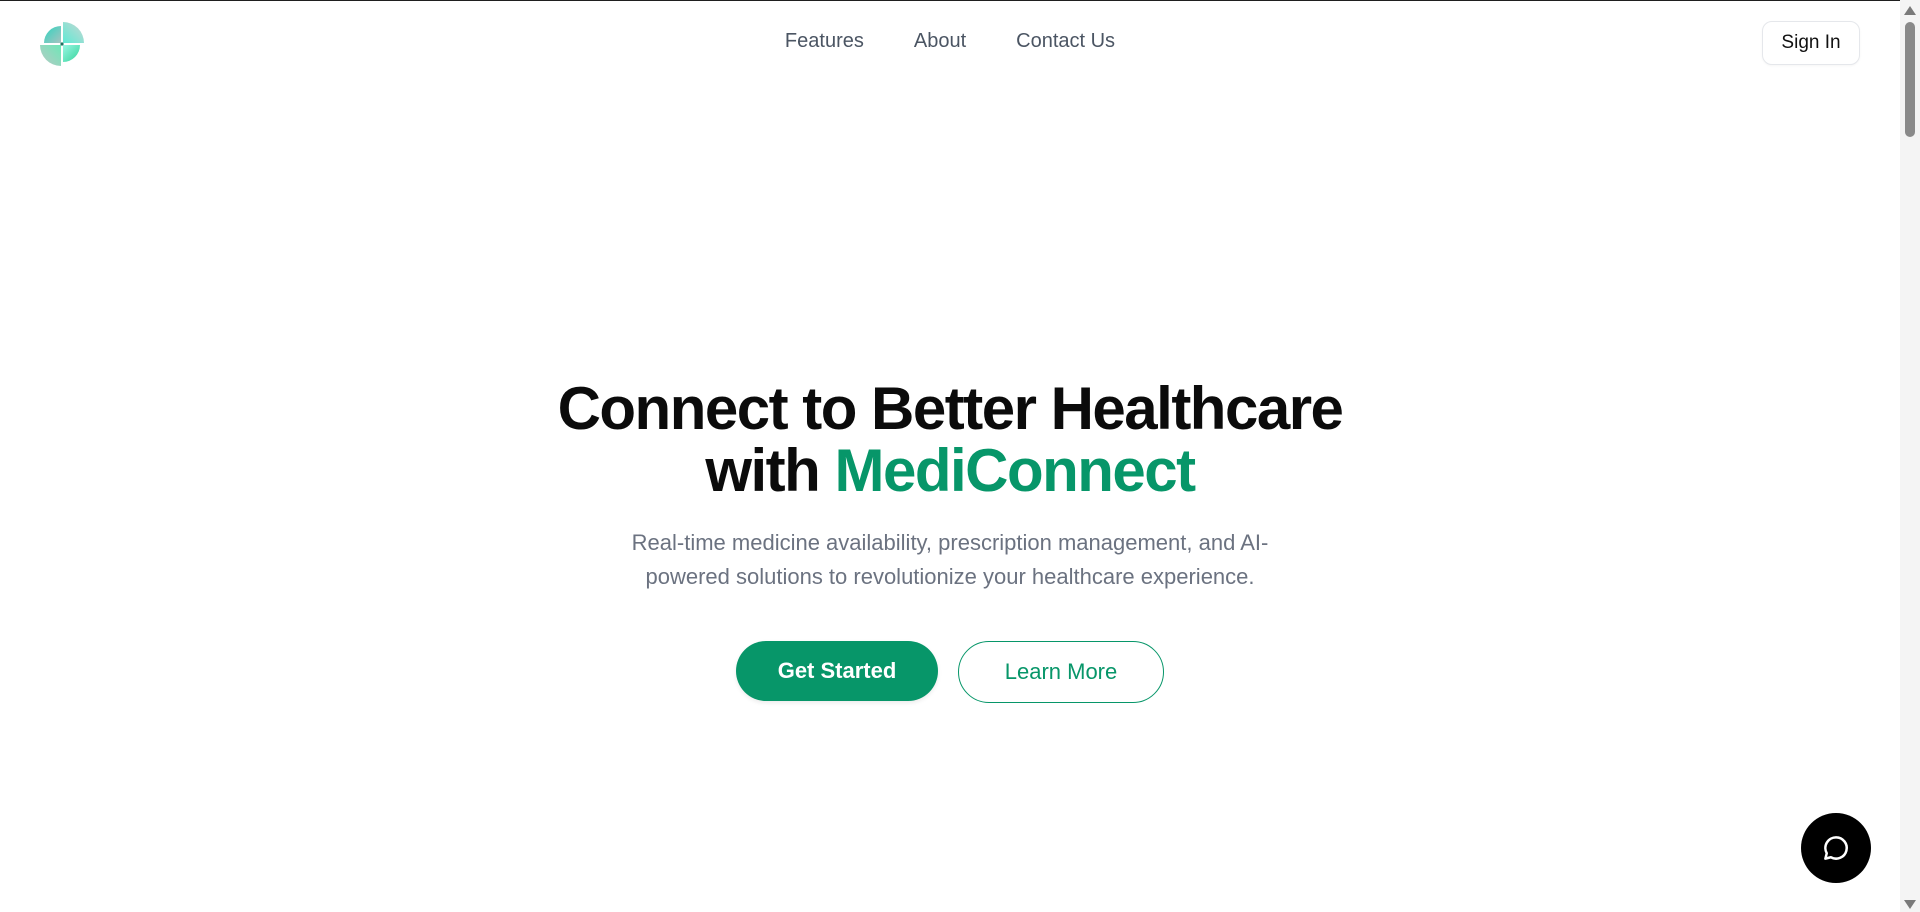 The height and width of the screenshot is (912, 1920). I want to click on sign-in-button: Sign In, so click(1811, 43).